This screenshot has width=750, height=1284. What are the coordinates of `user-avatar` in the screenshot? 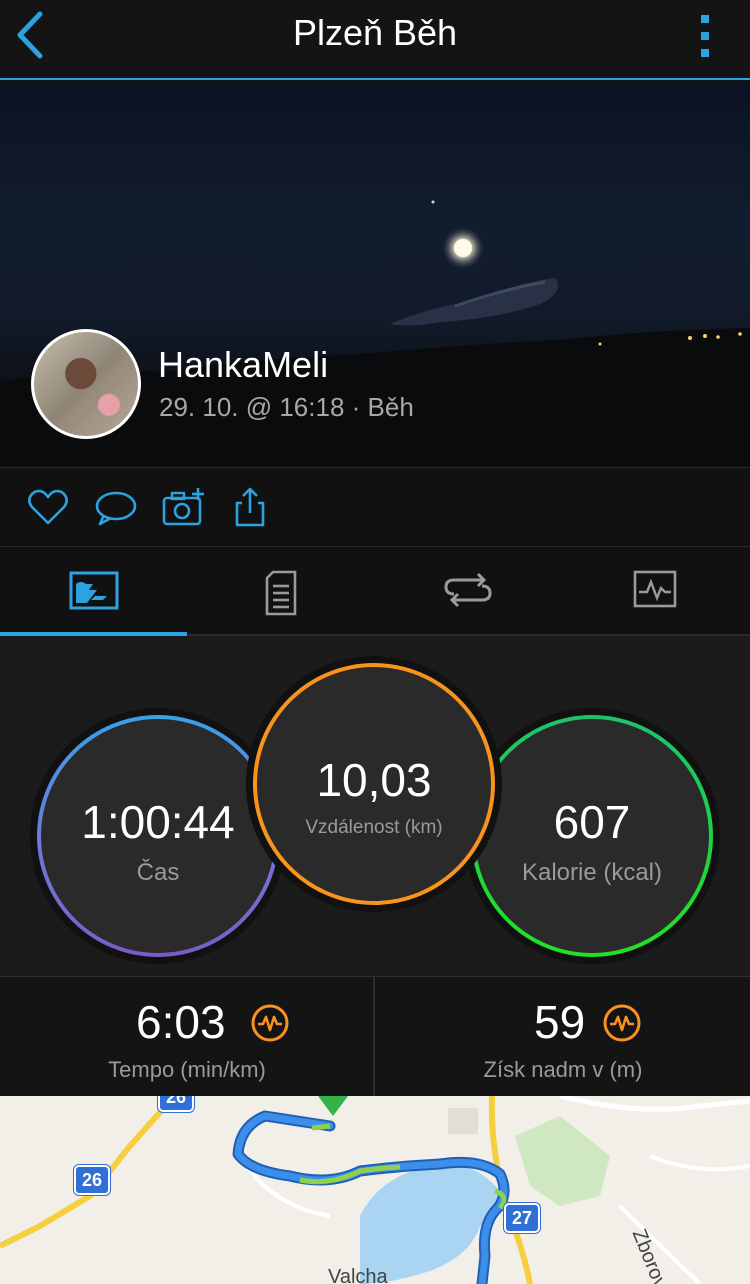 It's located at (86, 384).